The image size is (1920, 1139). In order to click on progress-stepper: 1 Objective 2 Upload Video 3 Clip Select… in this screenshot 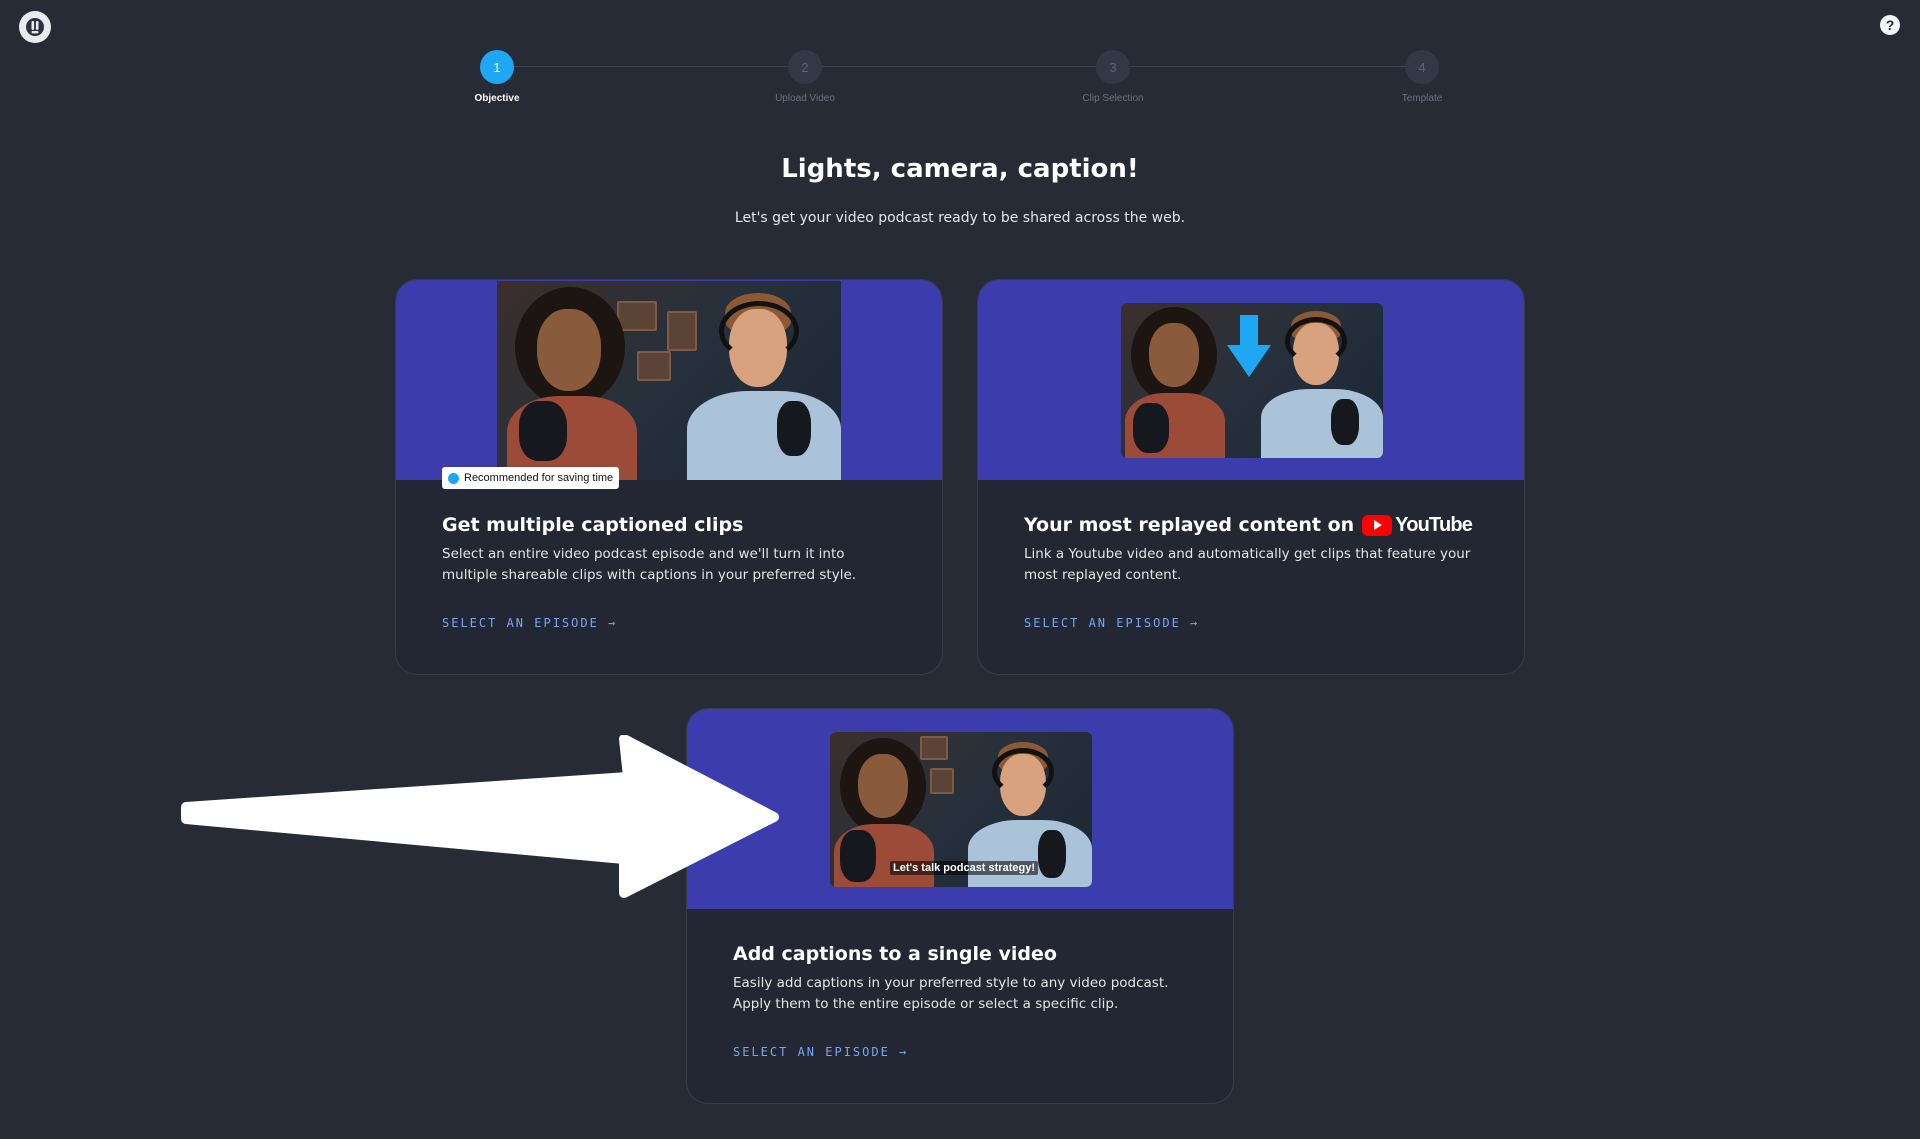, I will do `click(960, 55)`.